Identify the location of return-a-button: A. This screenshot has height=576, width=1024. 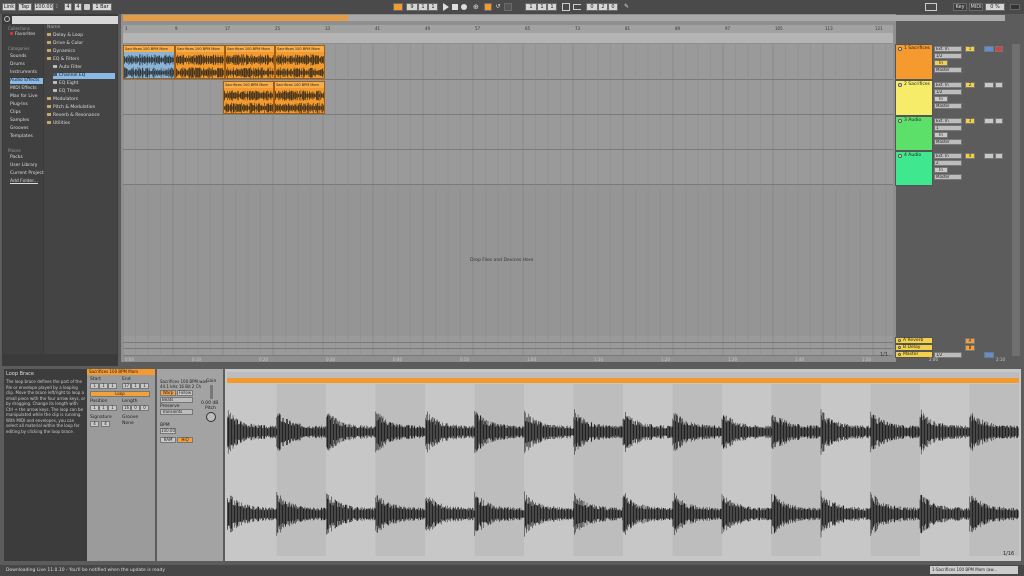
(970, 341).